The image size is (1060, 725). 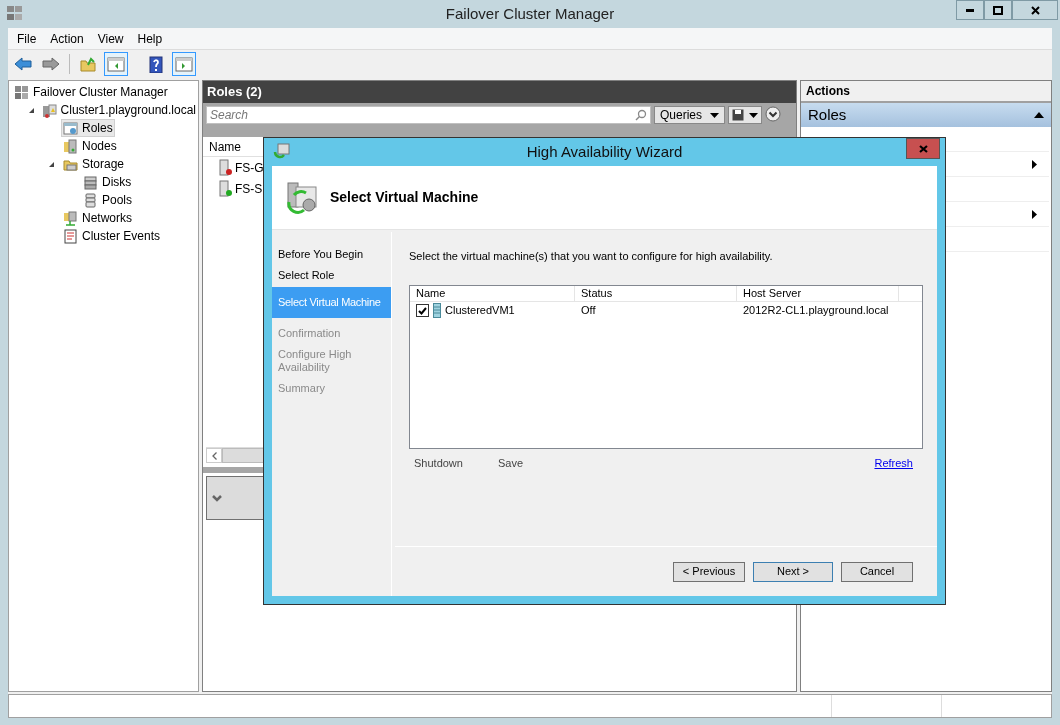 I want to click on menu-item: File, so click(x=27, y=38).